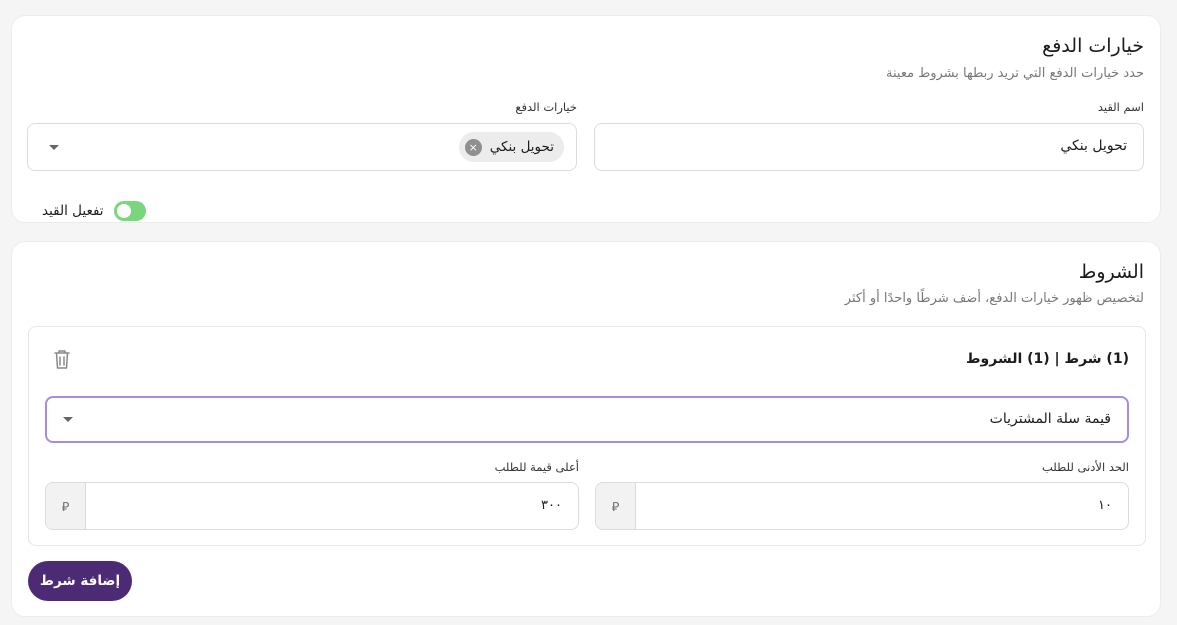  What do you see at coordinates (1105, 505) in the screenshot?
I see `min-order-value: ١٠` at bounding box center [1105, 505].